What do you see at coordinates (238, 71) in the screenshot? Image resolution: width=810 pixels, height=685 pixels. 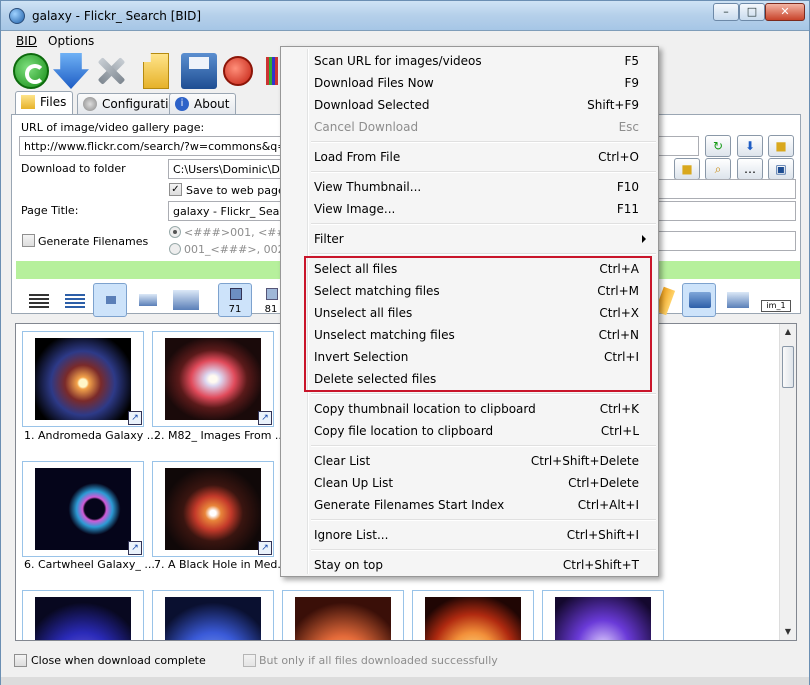 I see `cancel-icon` at bounding box center [238, 71].